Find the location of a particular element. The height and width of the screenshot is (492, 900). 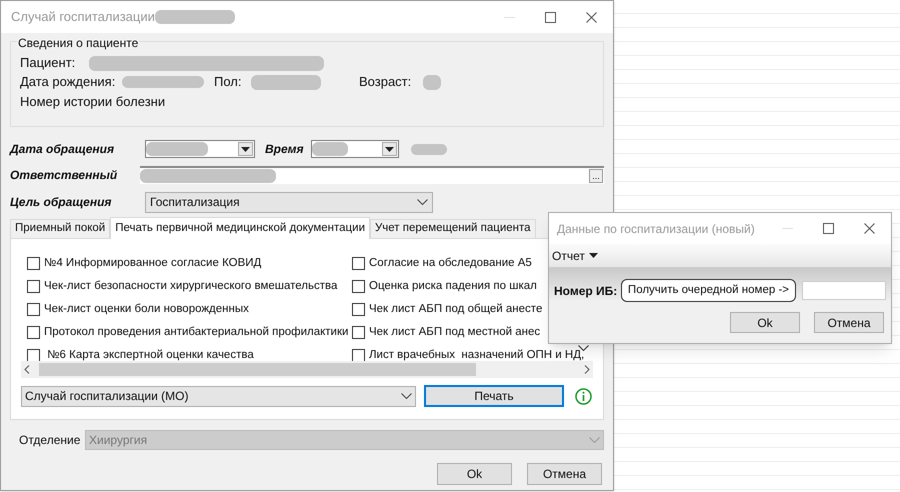

horizontal-scrollbar is located at coordinates (307, 369).